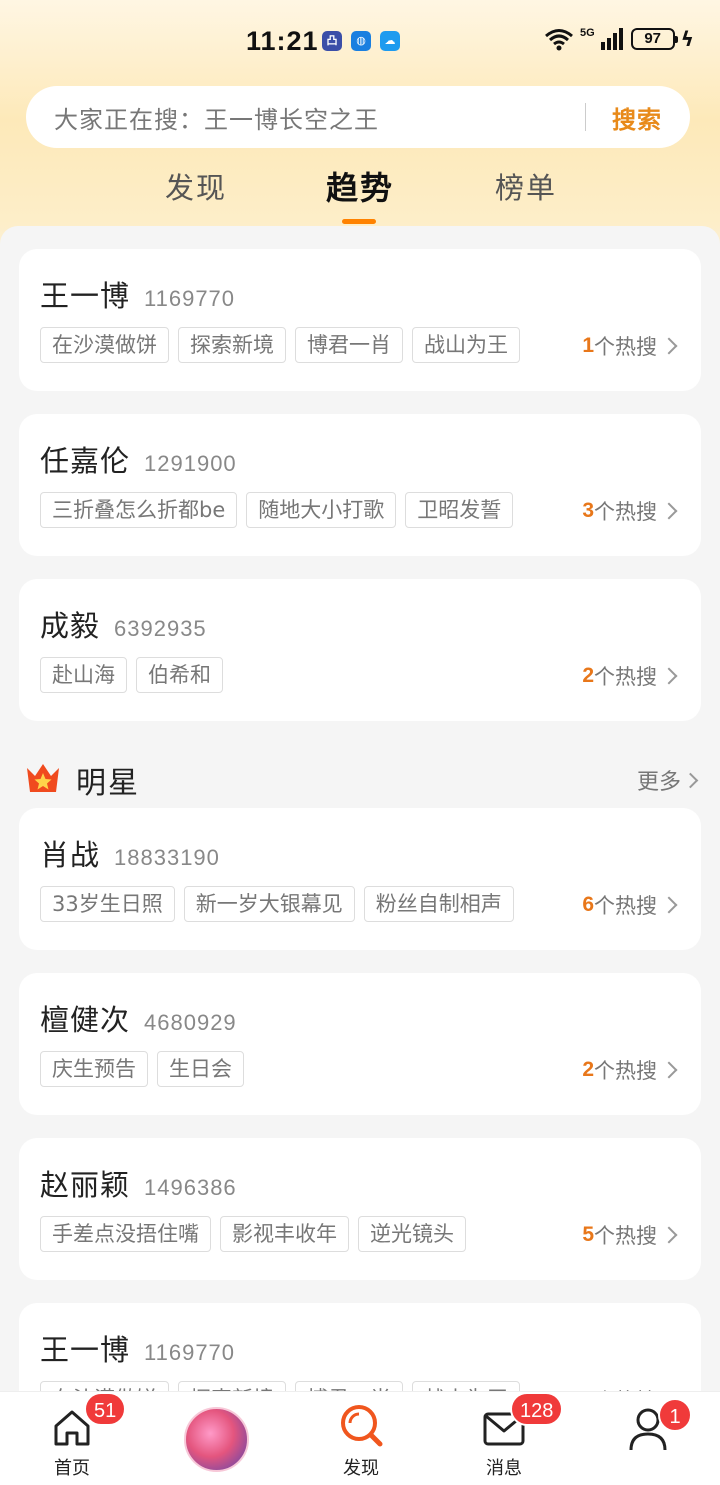  What do you see at coordinates (319, 117) in the screenshot?
I see `search-input: 大家正在搜：王一博长空之王` at bounding box center [319, 117].